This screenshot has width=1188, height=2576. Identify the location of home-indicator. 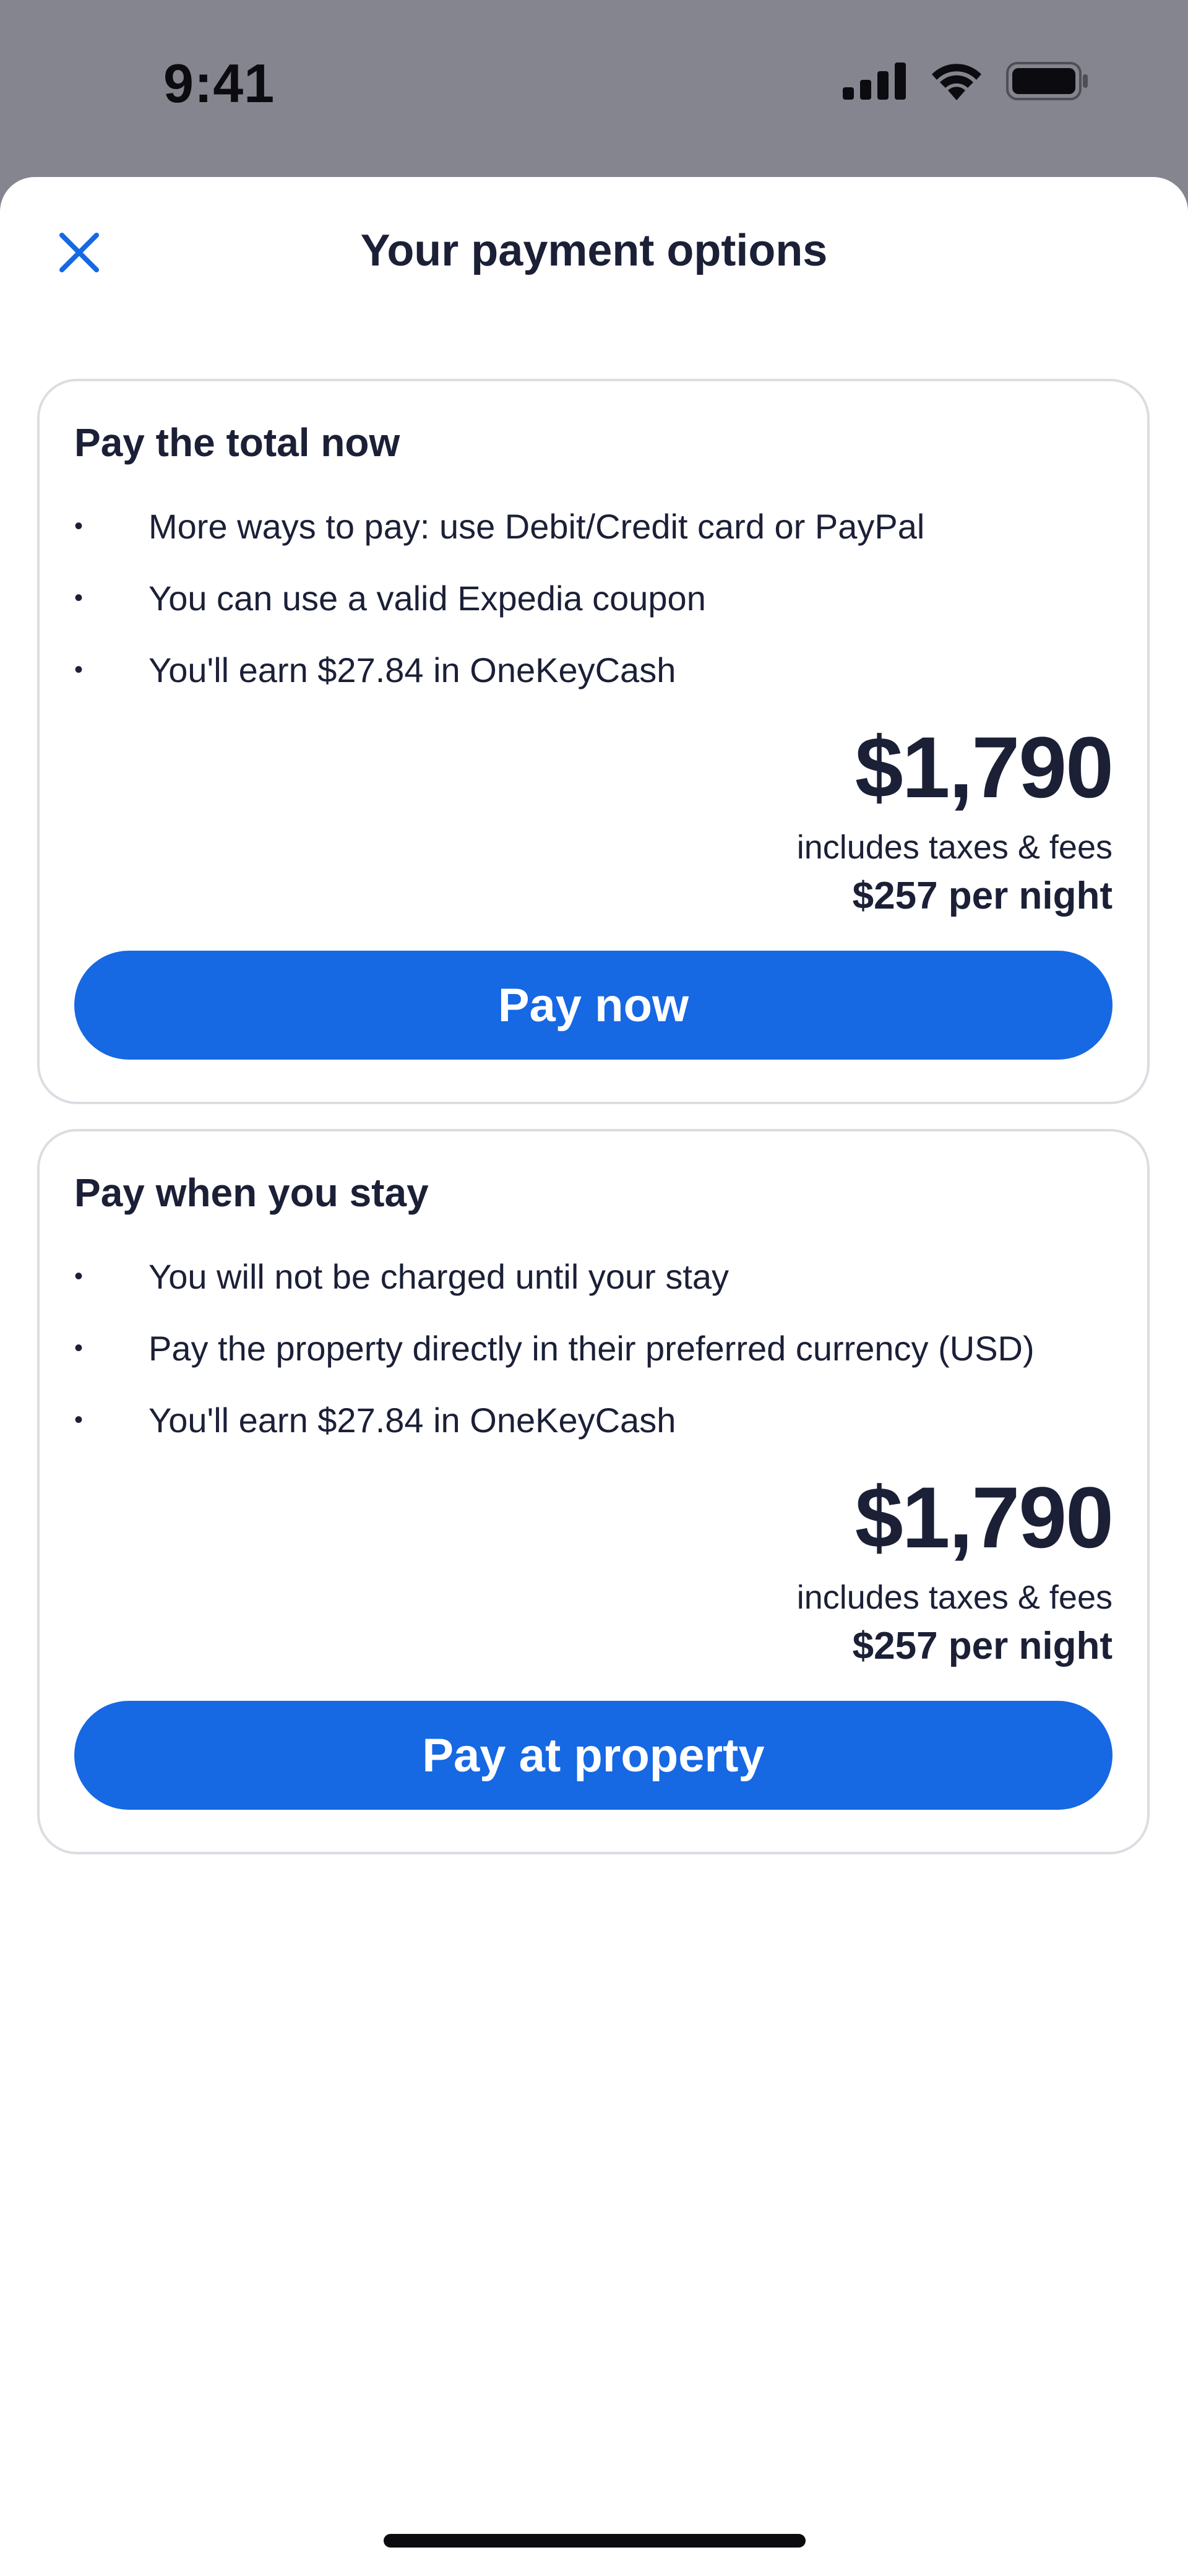
(595, 2541).